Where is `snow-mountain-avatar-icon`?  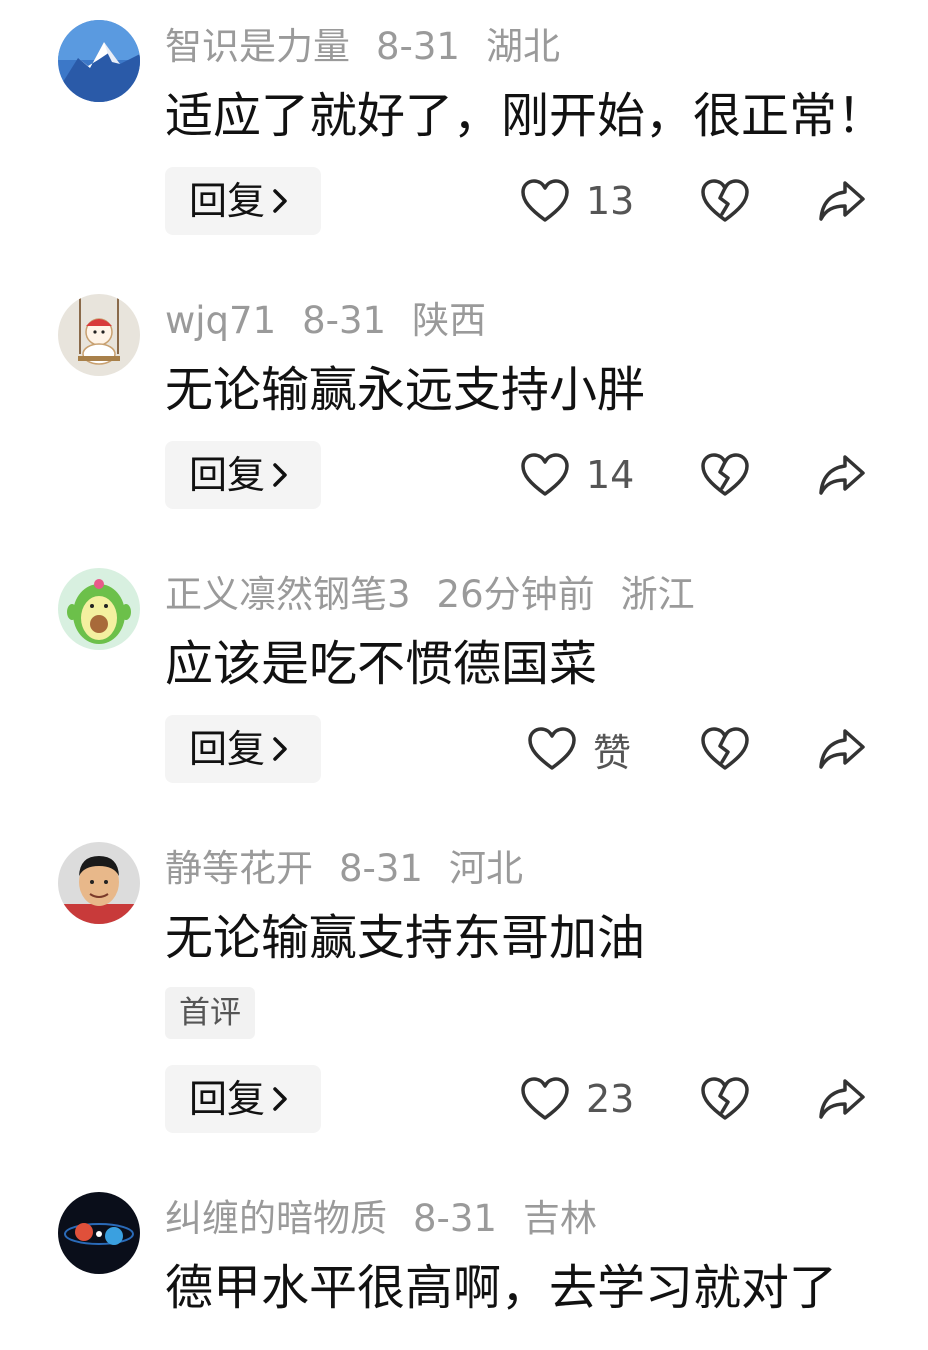 snow-mountain-avatar-icon is located at coordinates (99, 61).